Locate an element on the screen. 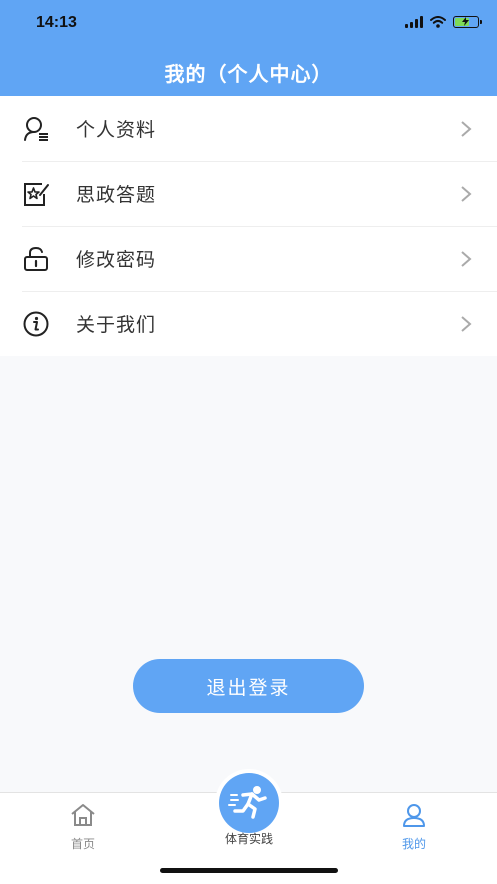  menu-label-quiz: 思政答题 is located at coordinates (116, 195).